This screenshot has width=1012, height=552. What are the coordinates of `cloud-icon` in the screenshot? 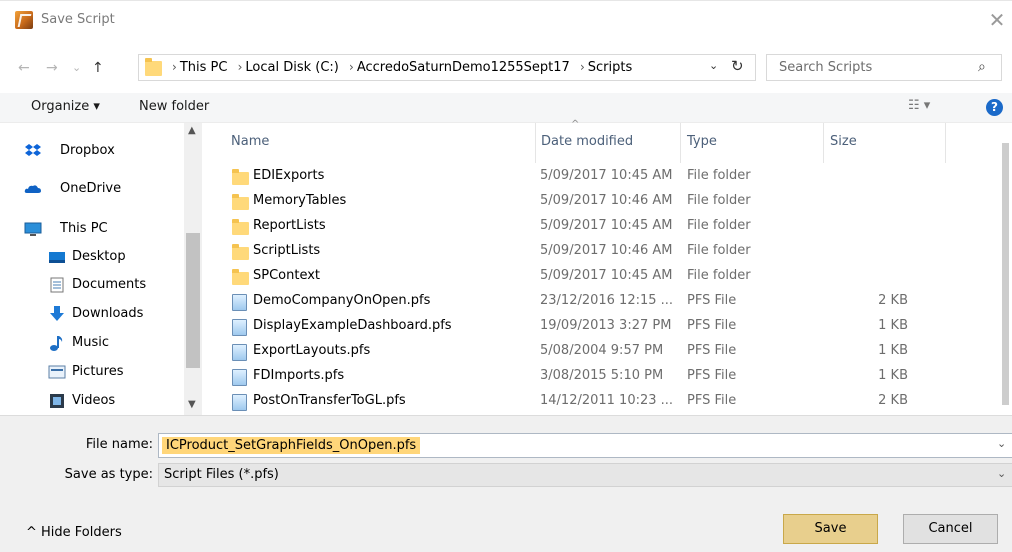 It's located at (32, 189).